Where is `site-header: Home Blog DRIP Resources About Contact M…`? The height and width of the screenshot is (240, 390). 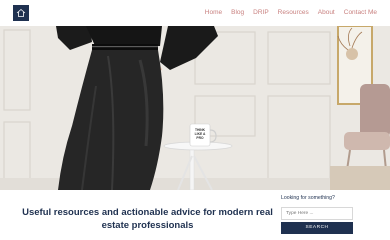 site-header: Home Blog DRIP Resources About Contact M… is located at coordinates (195, 13).